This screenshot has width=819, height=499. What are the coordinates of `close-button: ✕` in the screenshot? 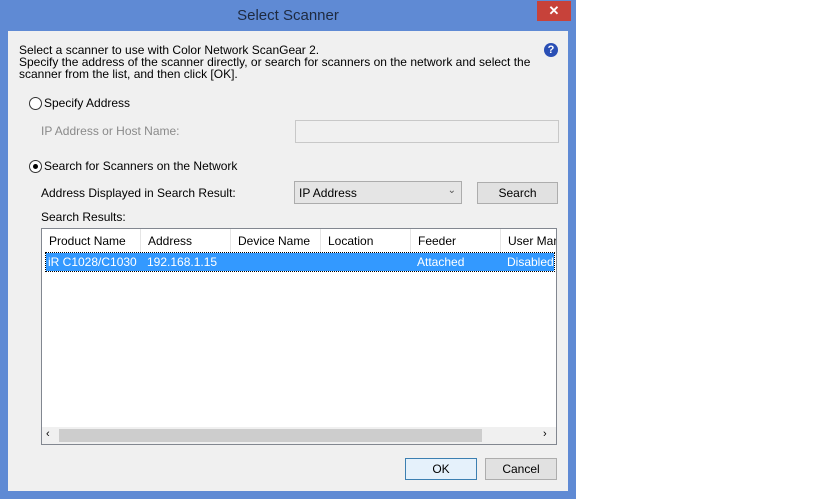 It's located at (554, 11).